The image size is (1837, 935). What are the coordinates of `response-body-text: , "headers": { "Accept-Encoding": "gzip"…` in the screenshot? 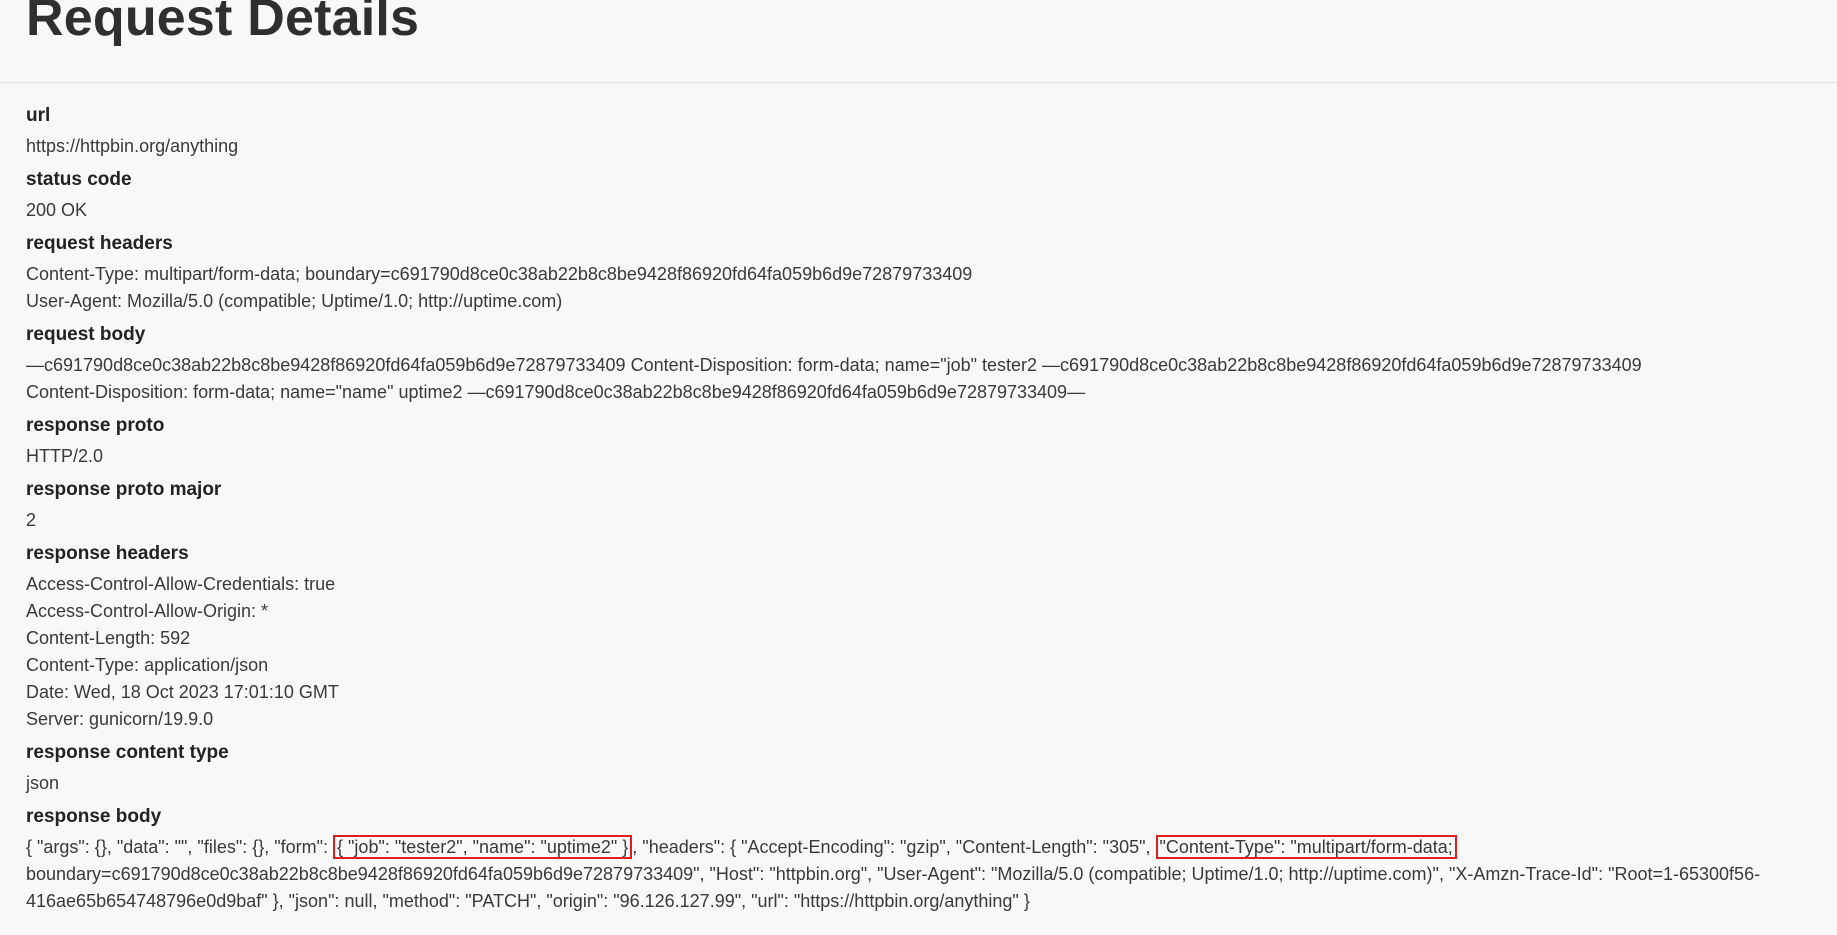 It's located at (894, 847).